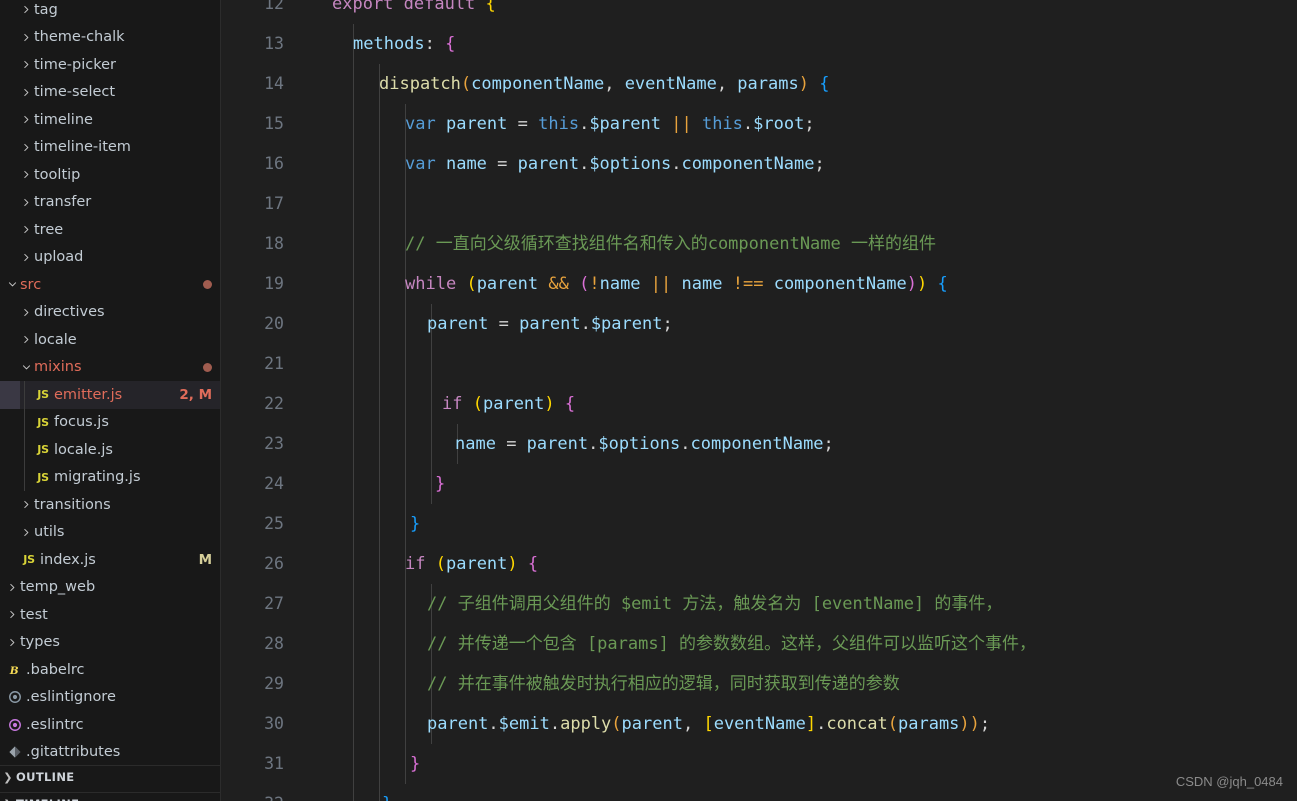 Image resolution: width=1297 pixels, height=801 pixels. Describe the element at coordinates (110, 65) in the screenshot. I see `tree-folder-time-picker: time-picker` at that location.